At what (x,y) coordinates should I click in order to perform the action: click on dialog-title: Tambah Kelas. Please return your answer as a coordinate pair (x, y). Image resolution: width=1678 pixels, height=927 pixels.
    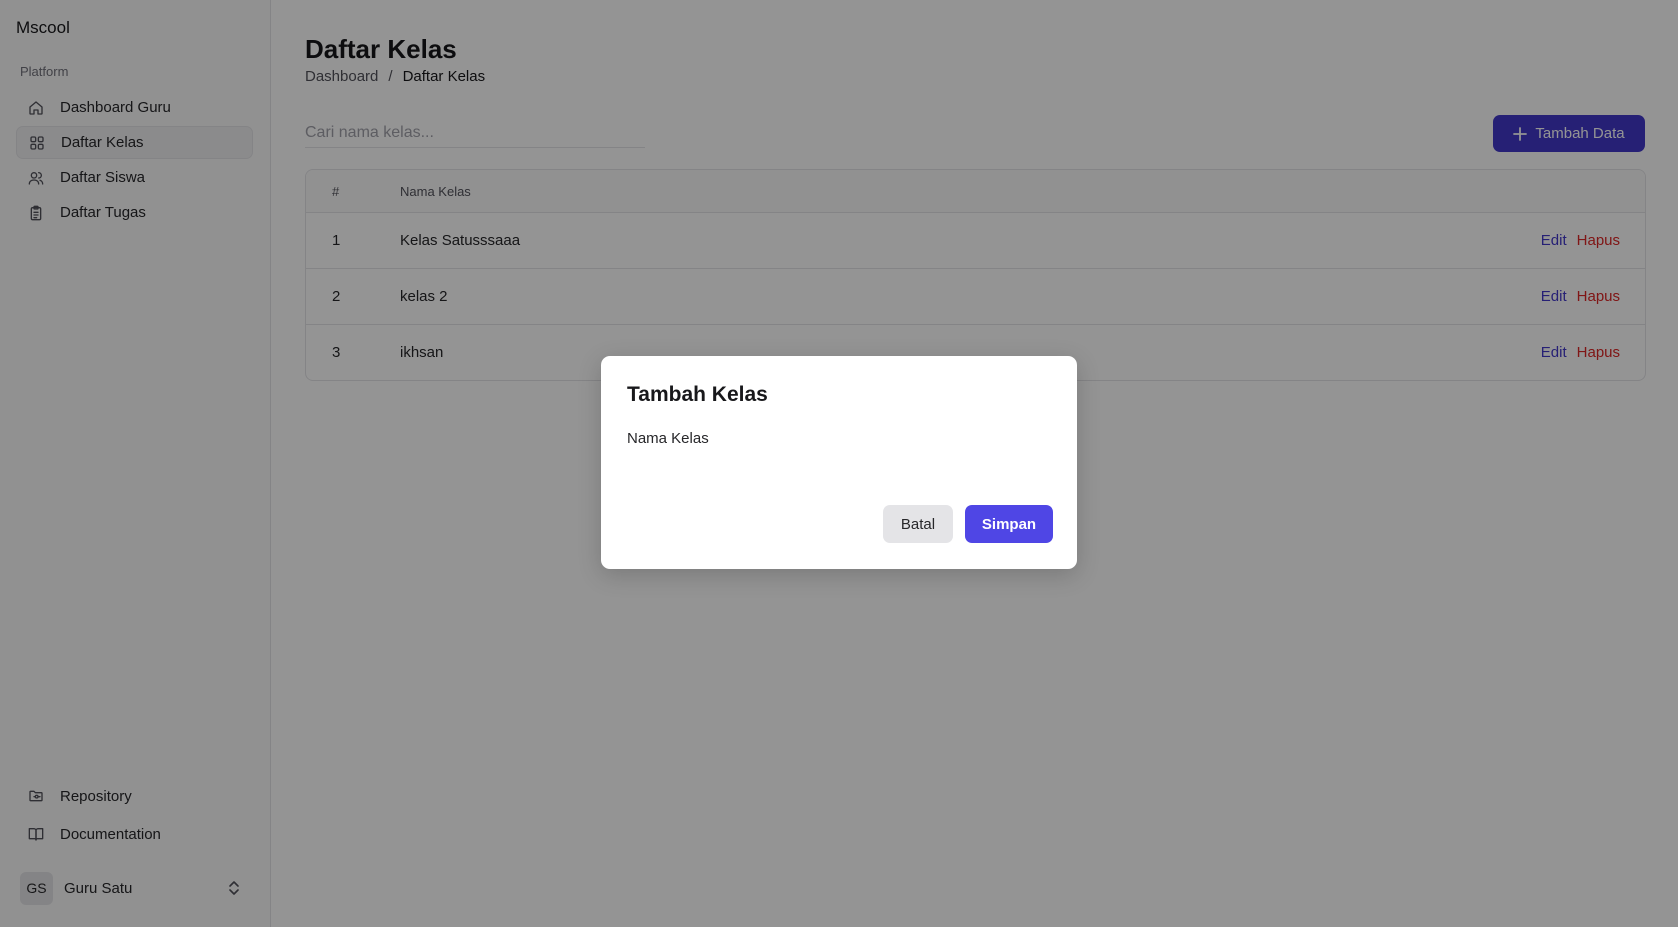
    Looking at the image, I should click on (697, 394).